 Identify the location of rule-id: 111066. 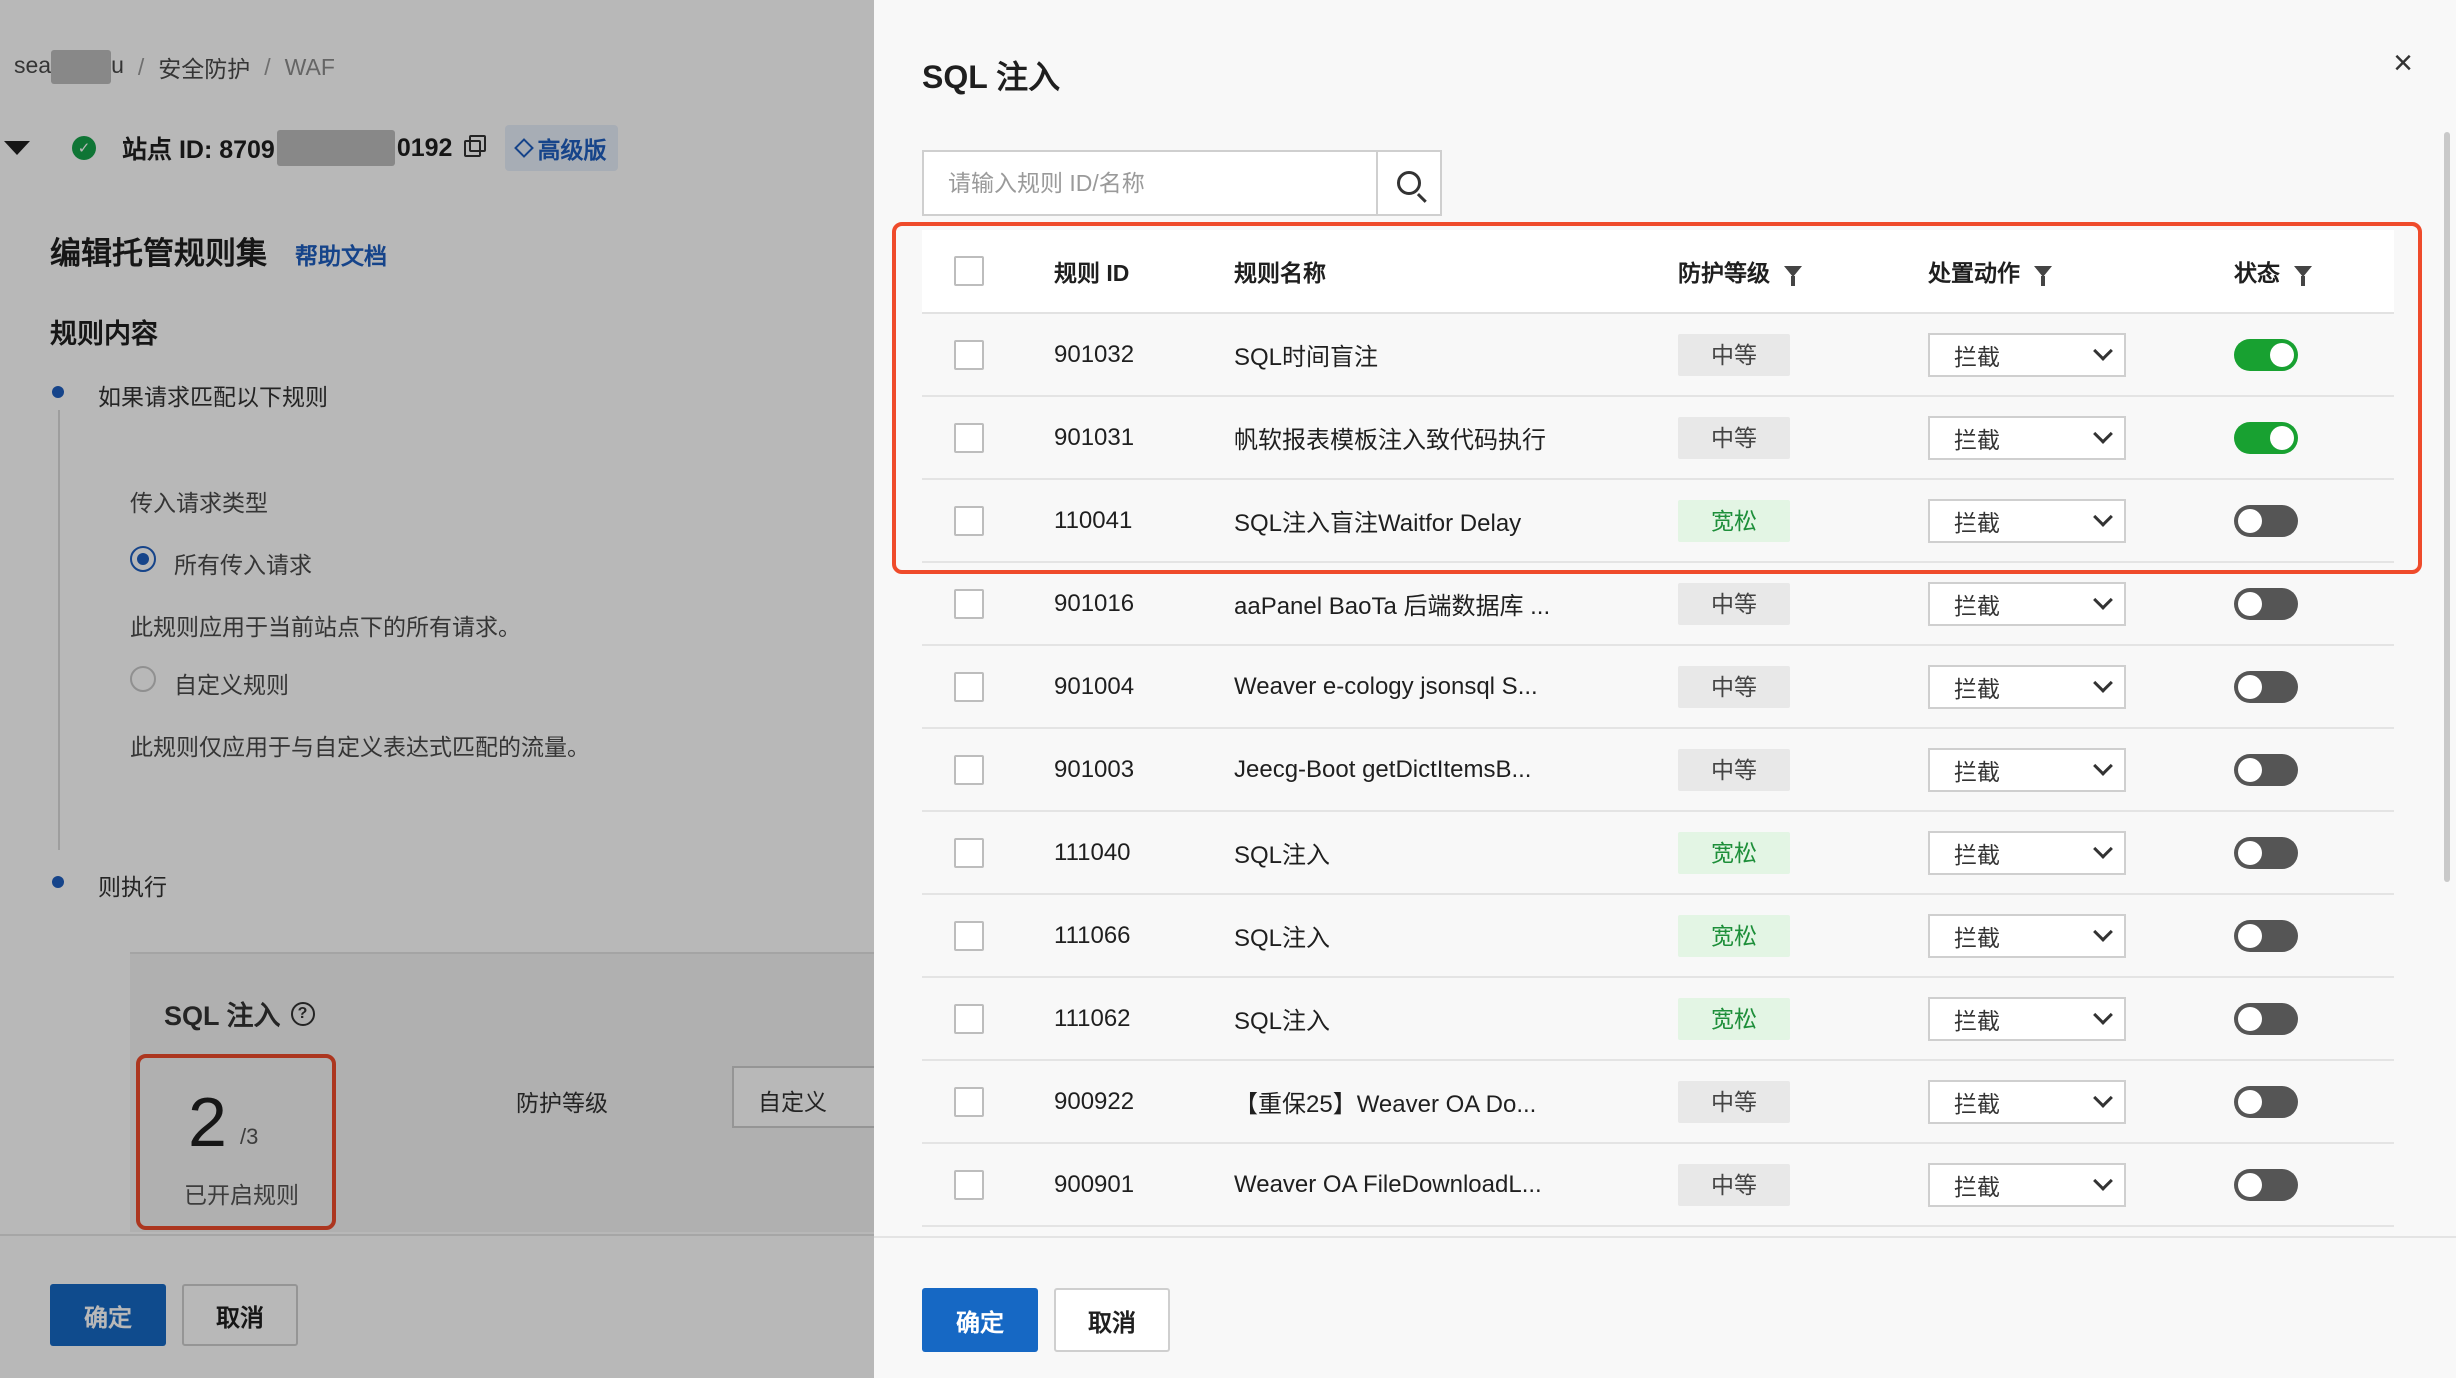
(1092, 935).